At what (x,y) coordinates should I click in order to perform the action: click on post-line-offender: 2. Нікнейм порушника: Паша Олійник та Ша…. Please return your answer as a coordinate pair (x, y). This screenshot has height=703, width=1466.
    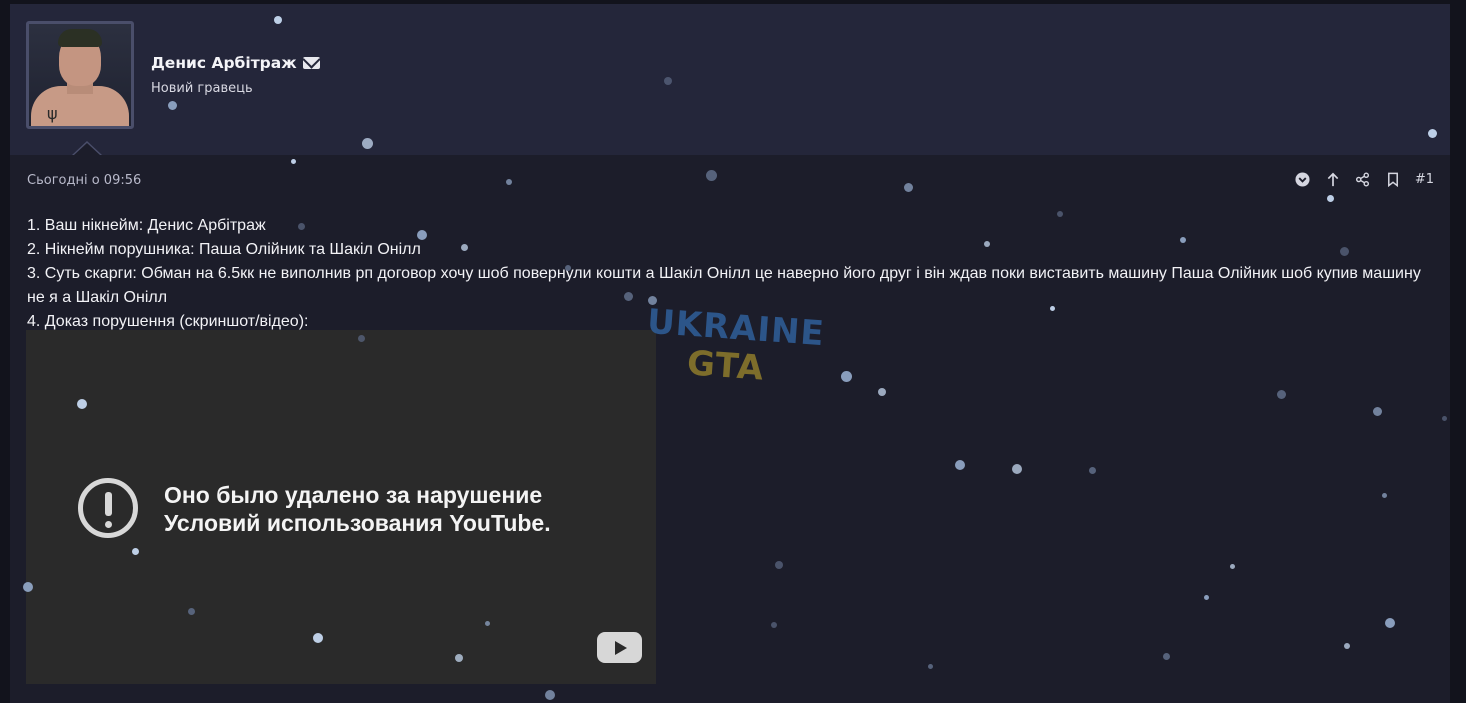
    Looking at the image, I should click on (224, 249).